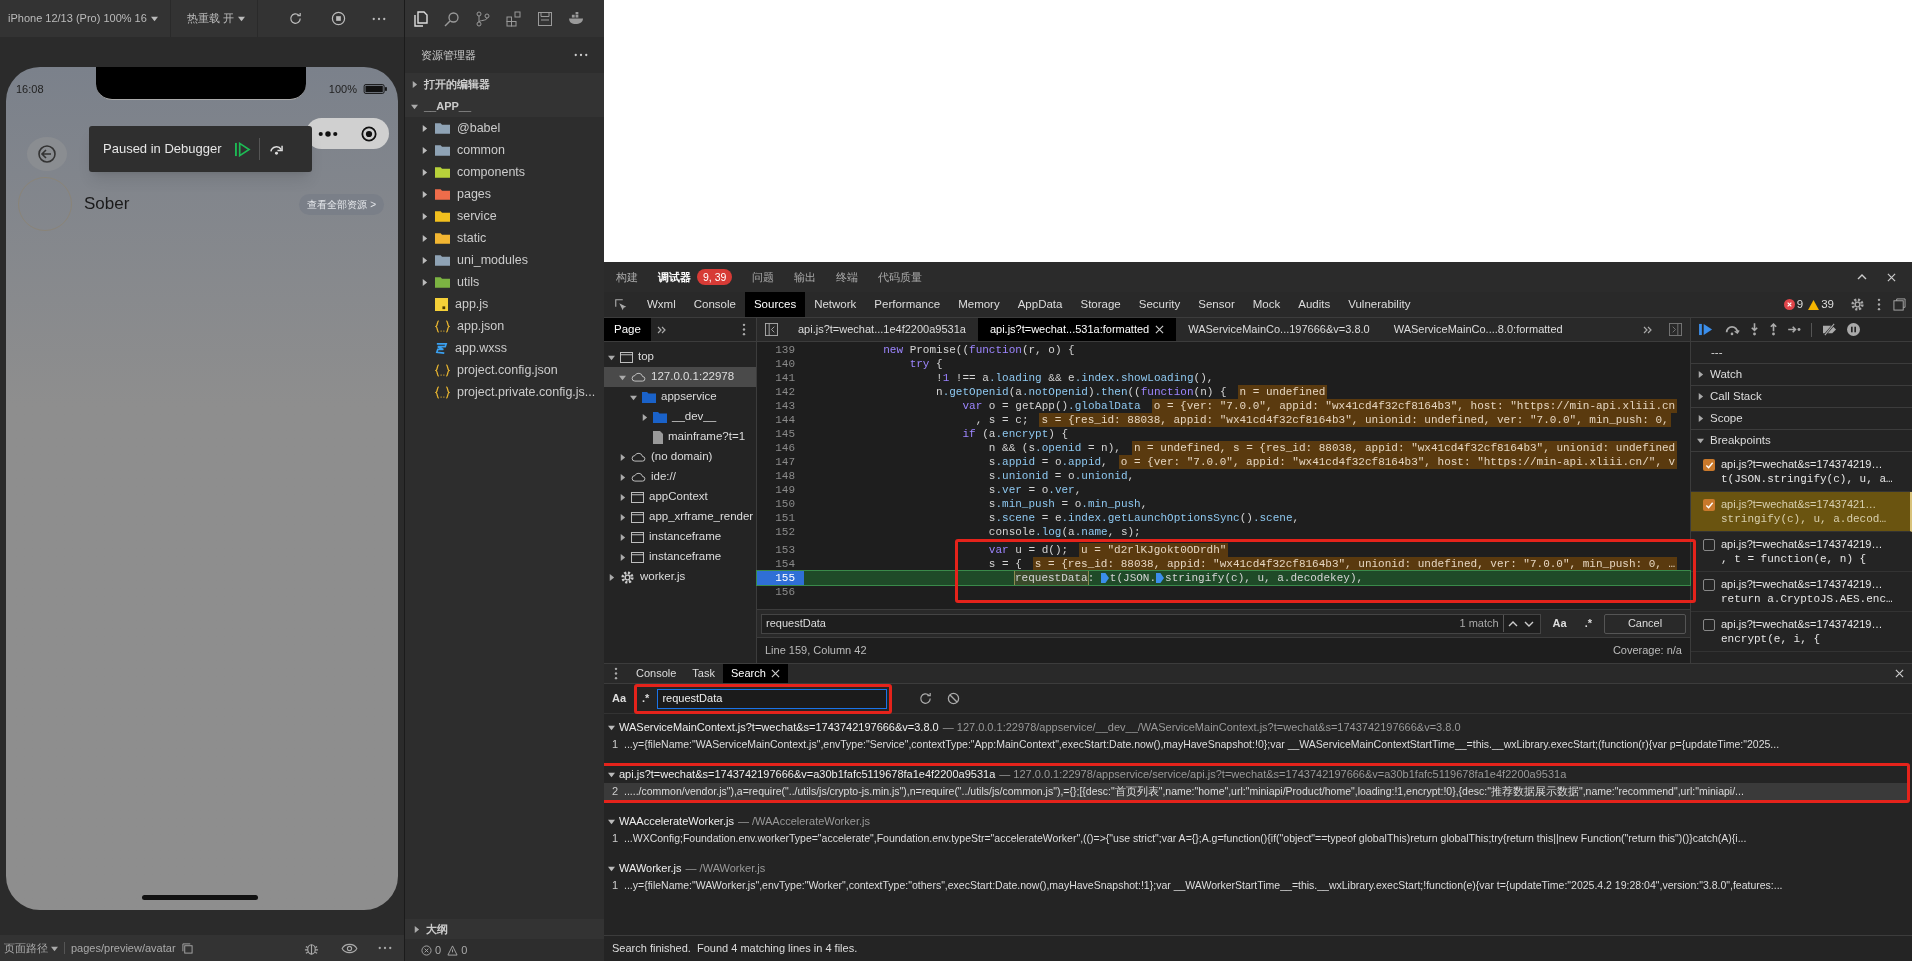  Describe the element at coordinates (421, 18) in the screenshot. I see `files-icon` at that location.